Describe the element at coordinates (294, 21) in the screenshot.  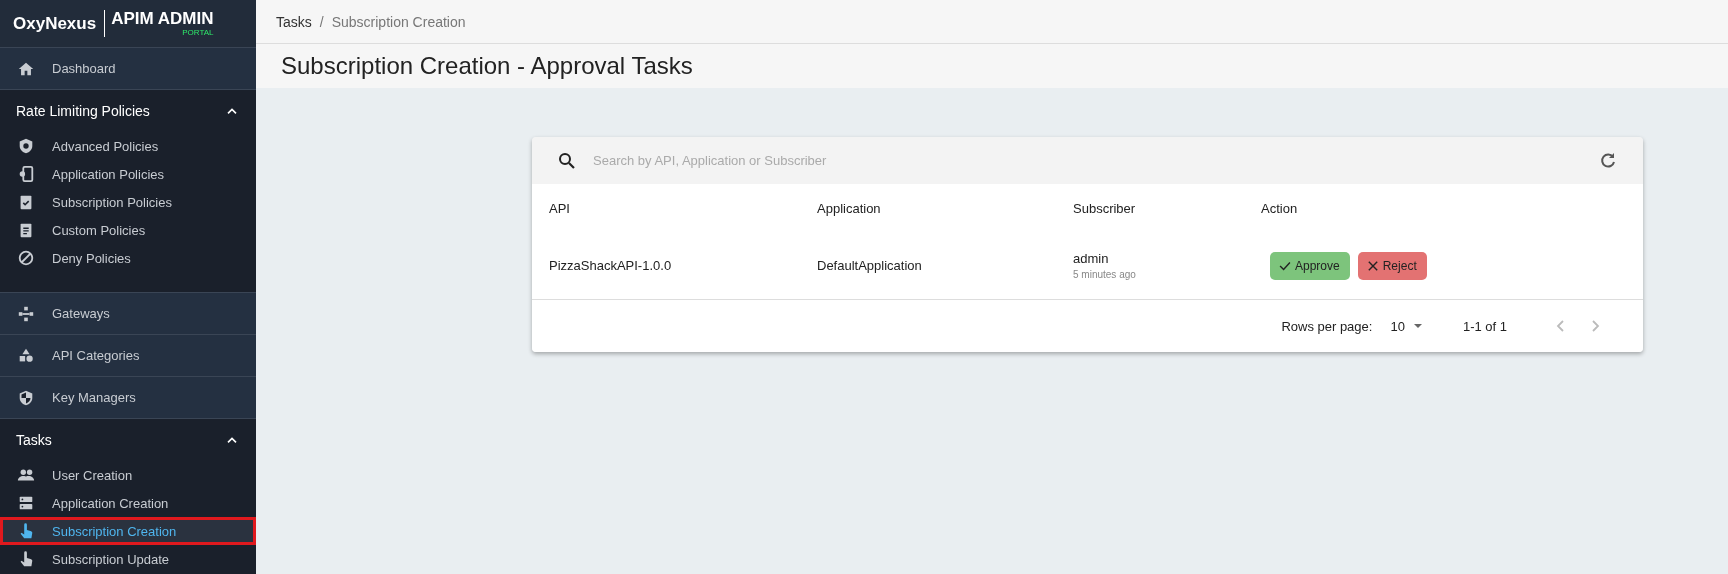
I see `breadcrumb-item: Tasks` at that location.